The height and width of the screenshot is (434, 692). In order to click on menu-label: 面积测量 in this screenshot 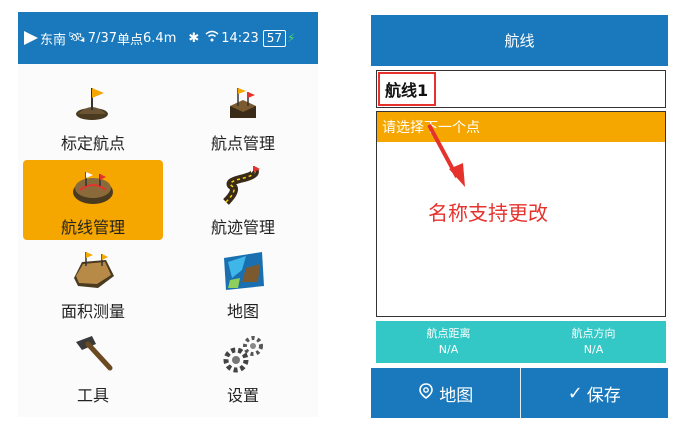, I will do `click(92, 311)`.